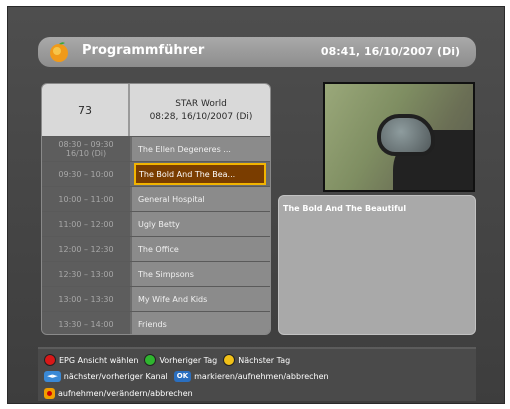 The width and height of the screenshot is (510, 409). What do you see at coordinates (86, 274) in the screenshot?
I see `program-time: 12:30 – 13:00` at bounding box center [86, 274].